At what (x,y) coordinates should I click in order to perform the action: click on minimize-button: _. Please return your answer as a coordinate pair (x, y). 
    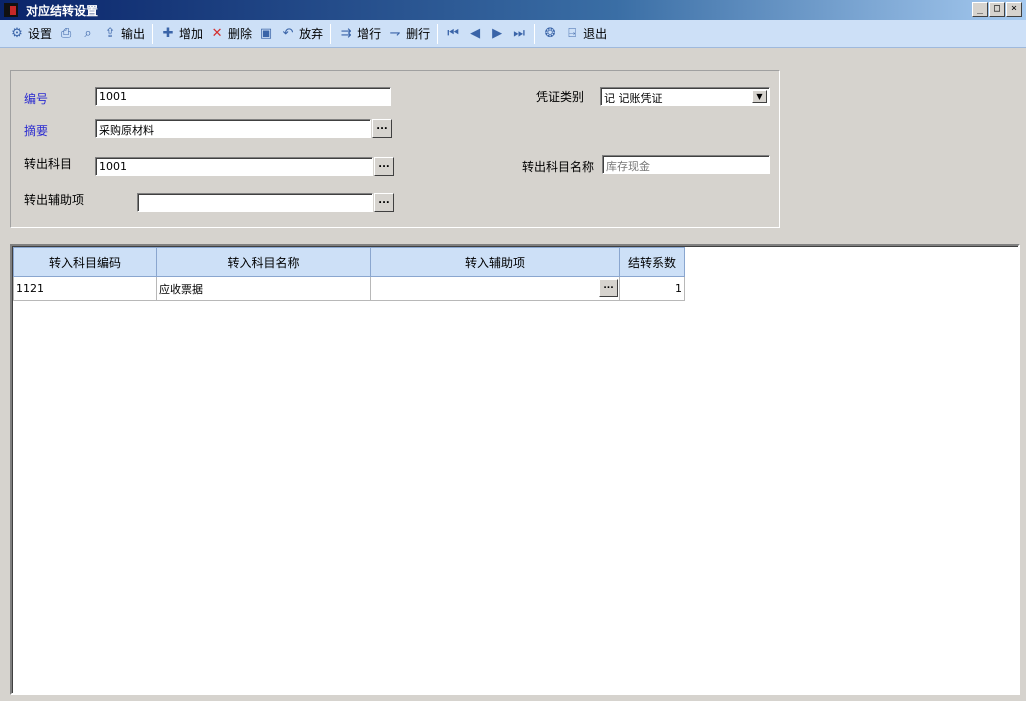
    Looking at the image, I should click on (980, 9).